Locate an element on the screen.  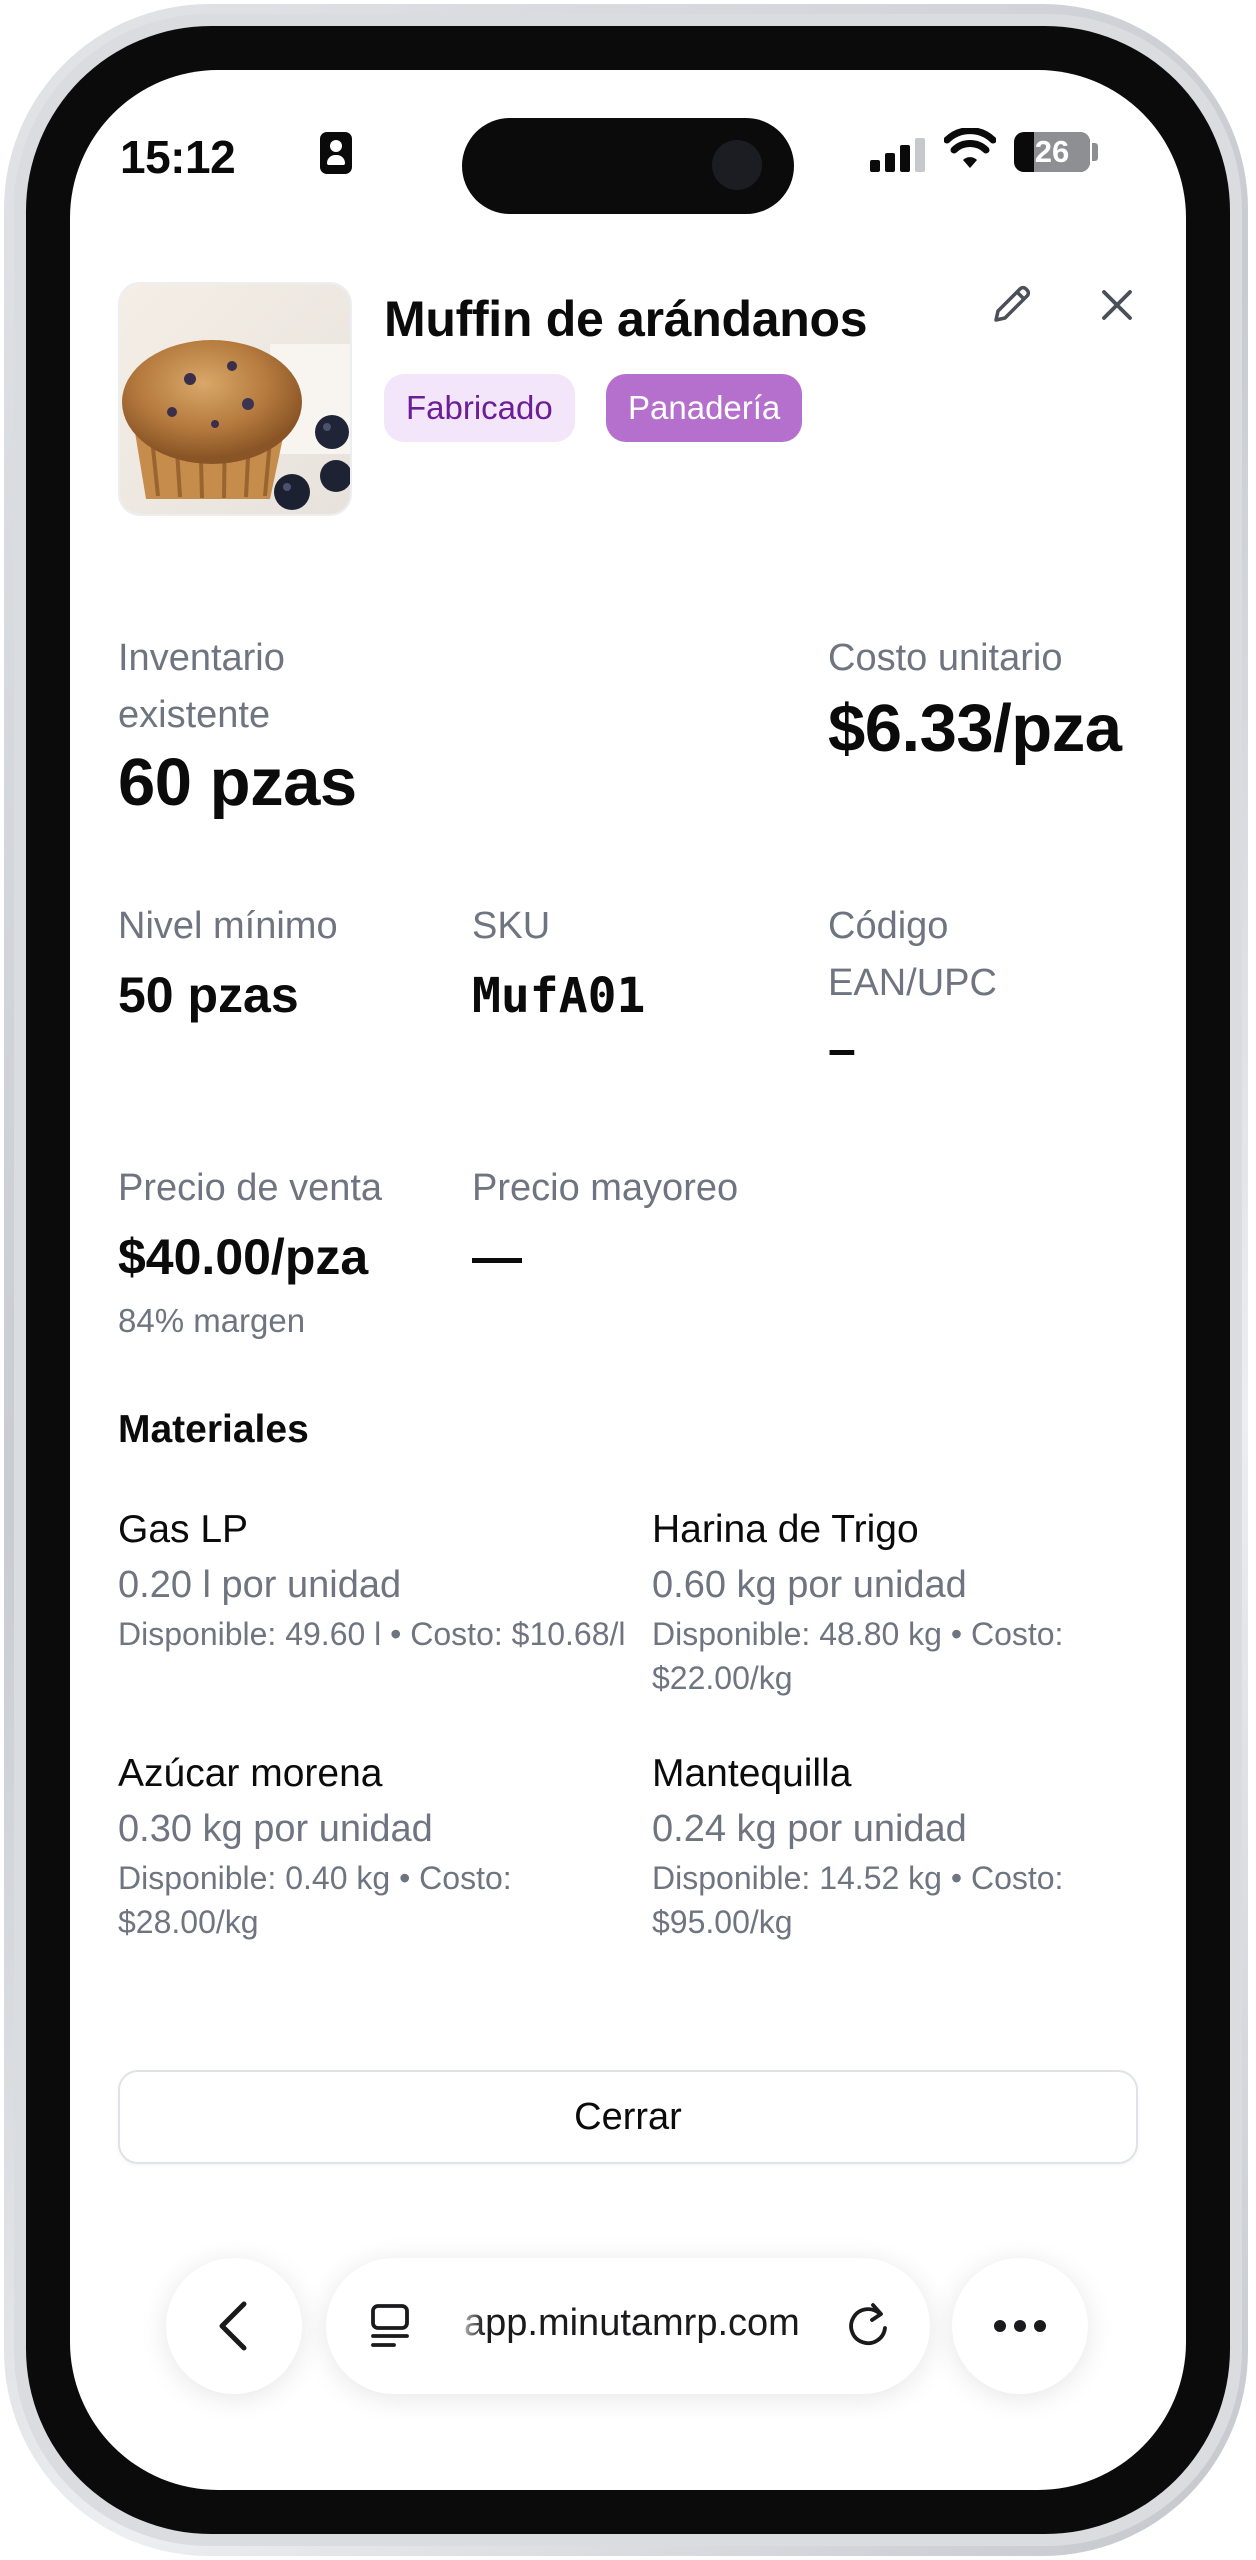
battery-percentage: 26 is located at coordinates (1052, 151).